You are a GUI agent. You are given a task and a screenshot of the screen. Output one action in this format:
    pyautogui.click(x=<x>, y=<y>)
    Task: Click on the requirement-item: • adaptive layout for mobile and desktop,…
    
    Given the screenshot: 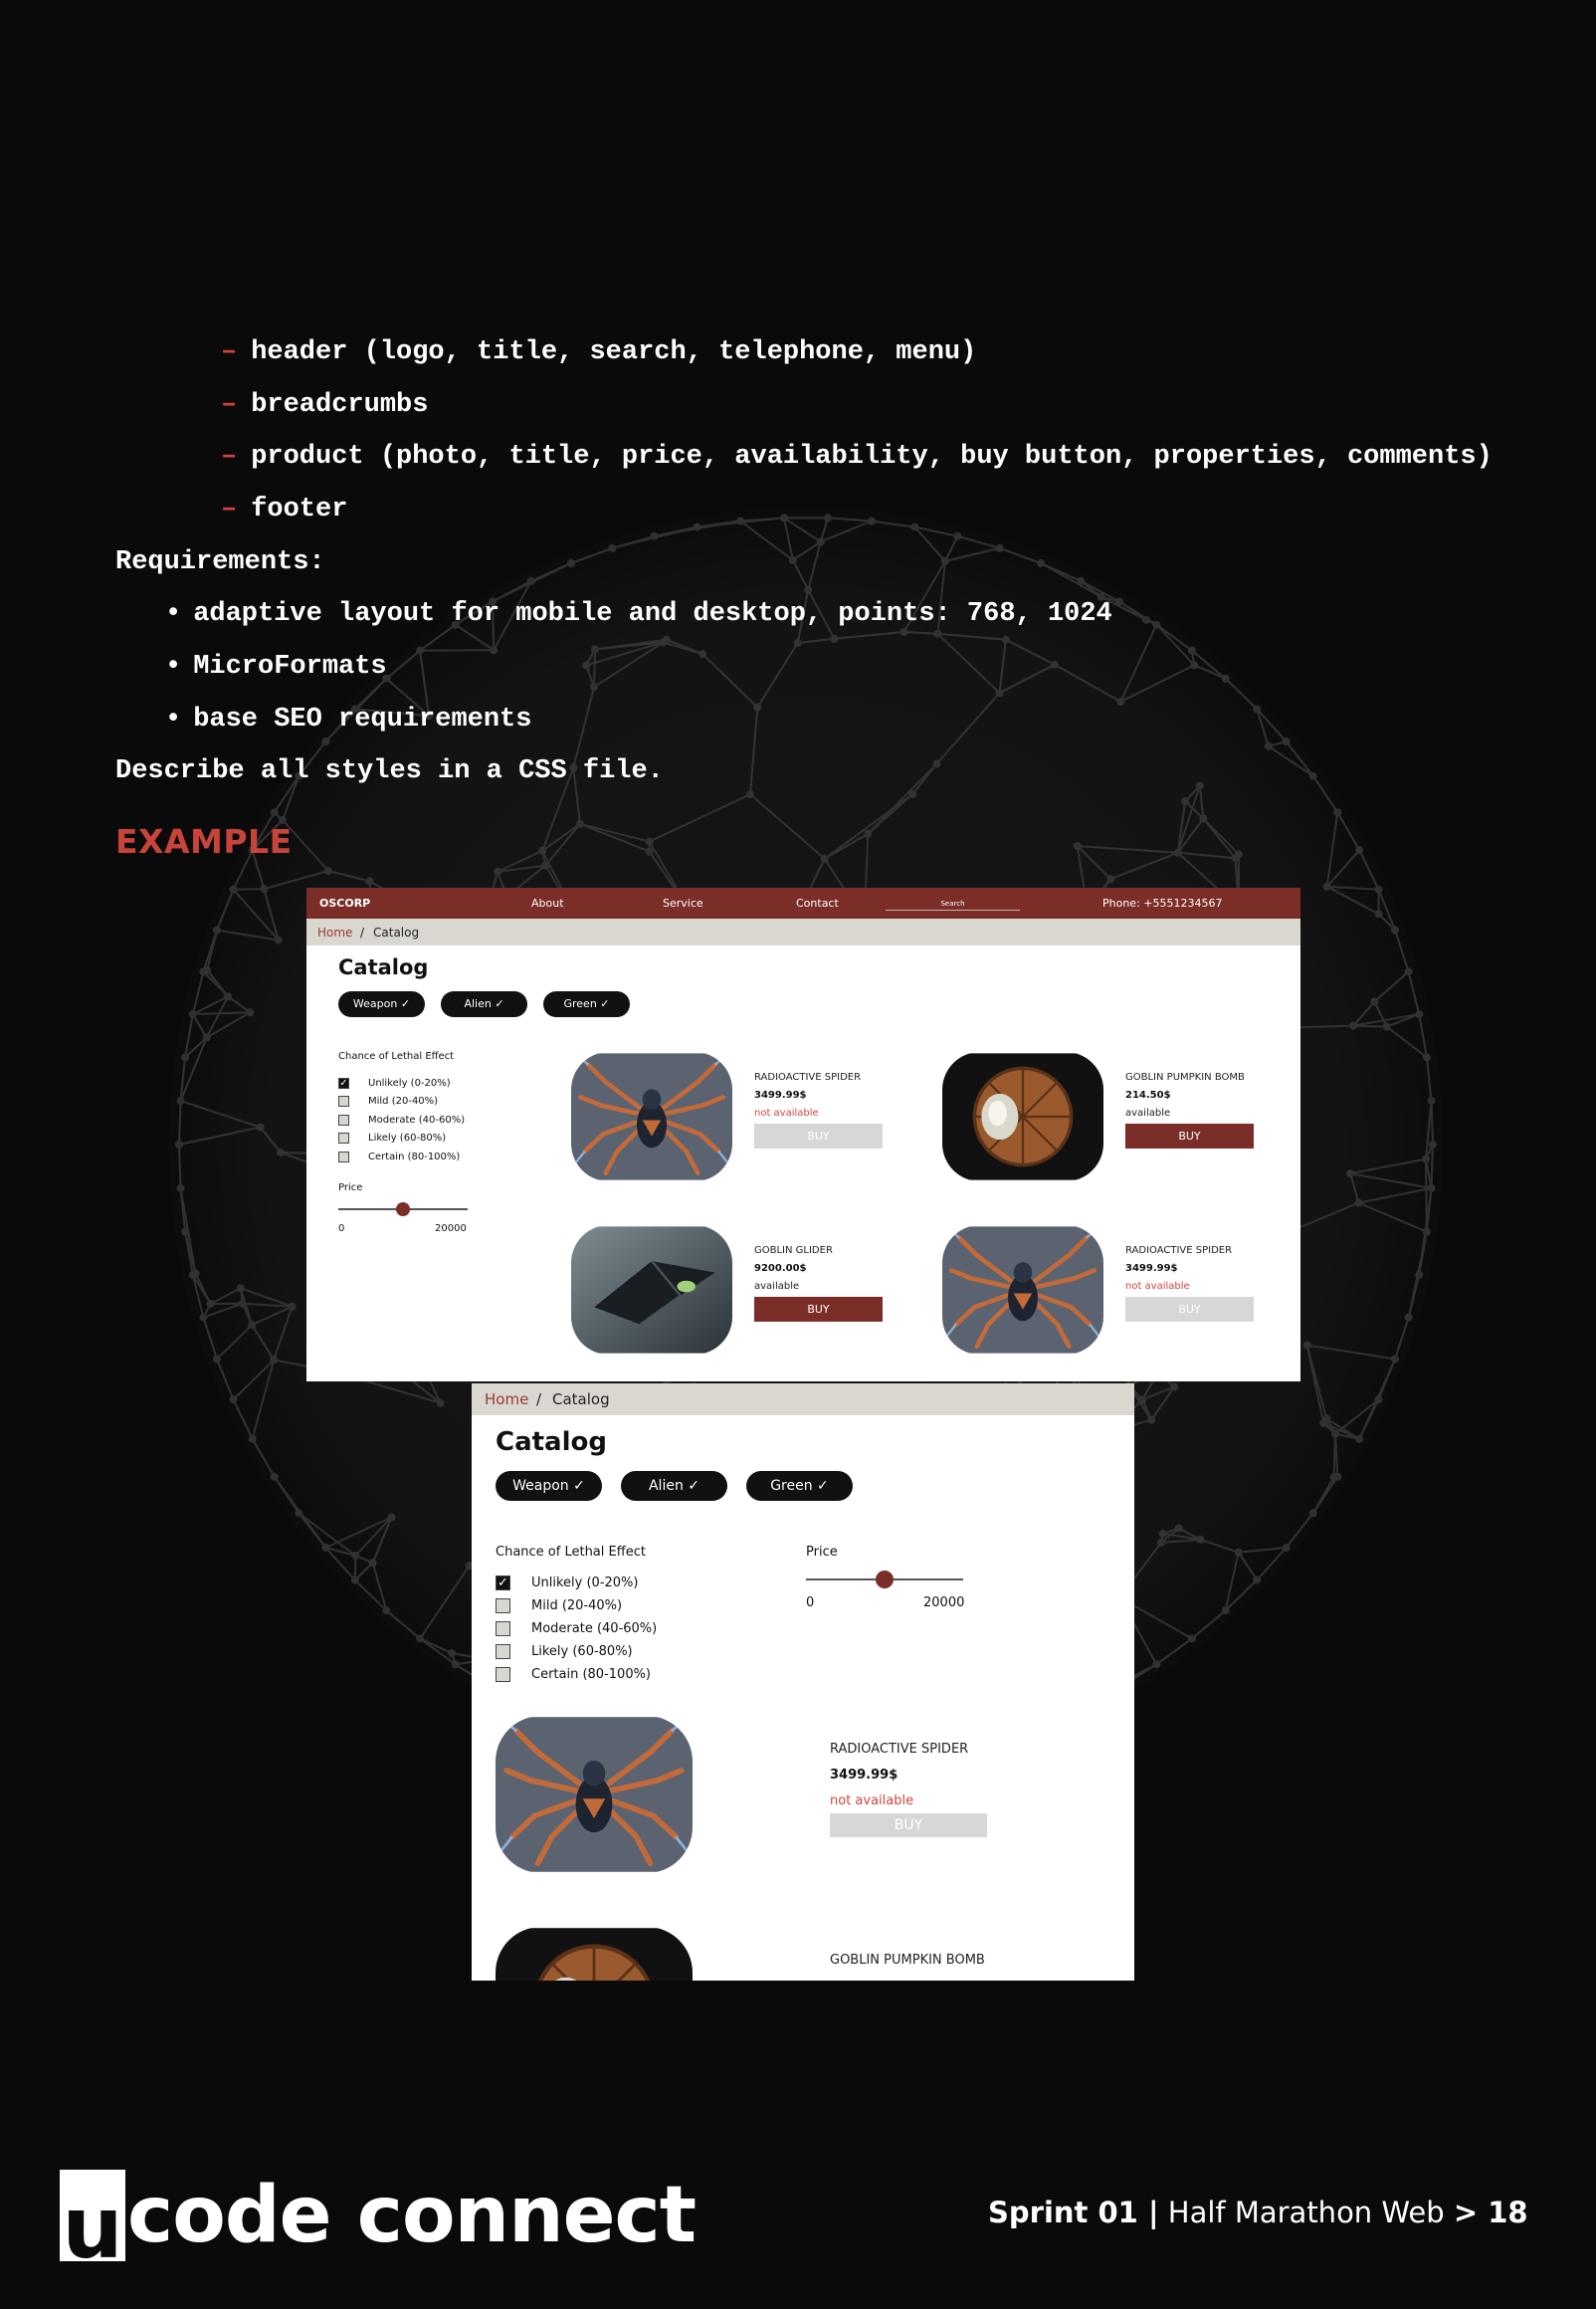 What is the action you would take?
    pyautogui.click(x=638, y=614)
    